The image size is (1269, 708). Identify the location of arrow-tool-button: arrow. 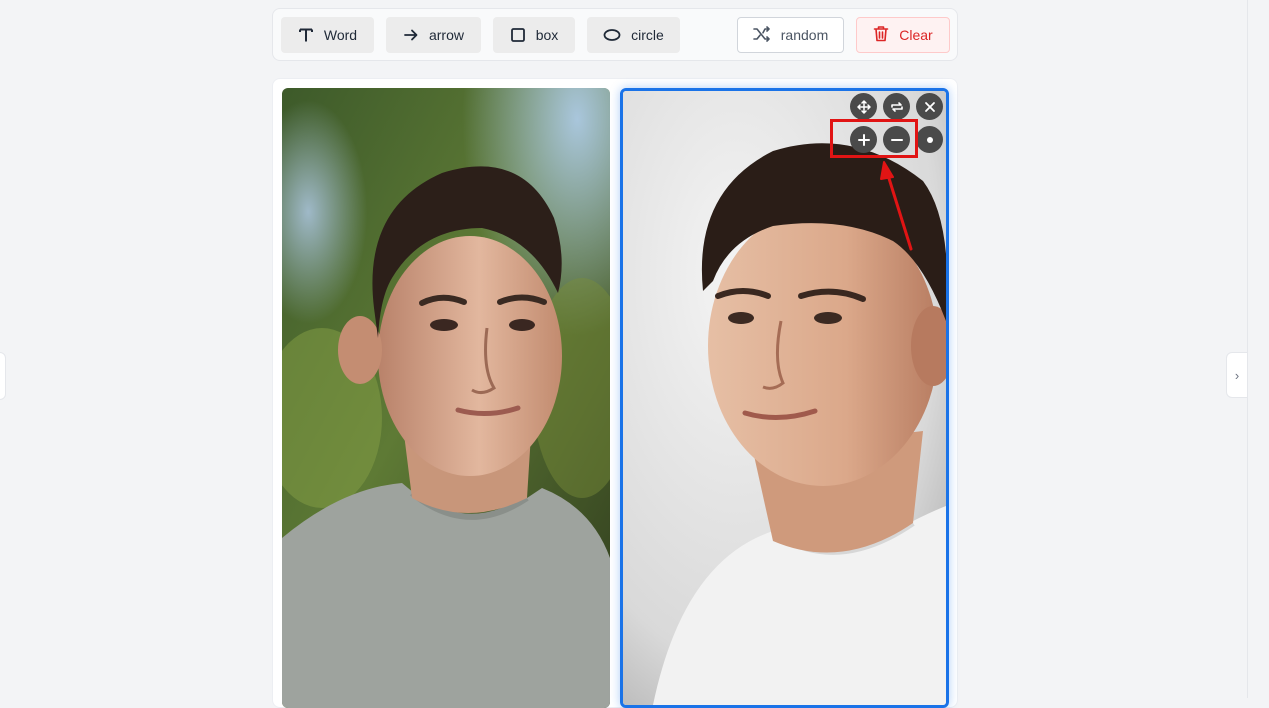
(433, 35).